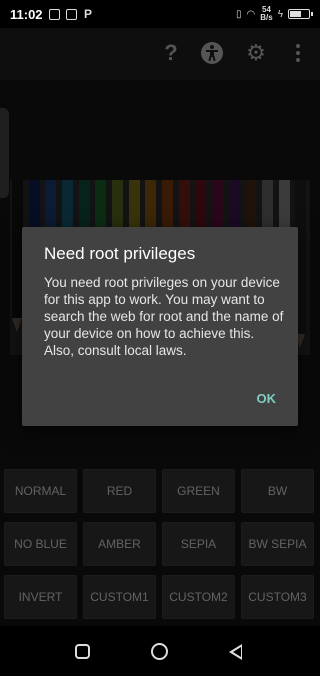 This screenshot has width=320, height=676. Describe the element at coordinates (280, 14) in the screenshot. I see `charging-icon: ϟ` at that location.